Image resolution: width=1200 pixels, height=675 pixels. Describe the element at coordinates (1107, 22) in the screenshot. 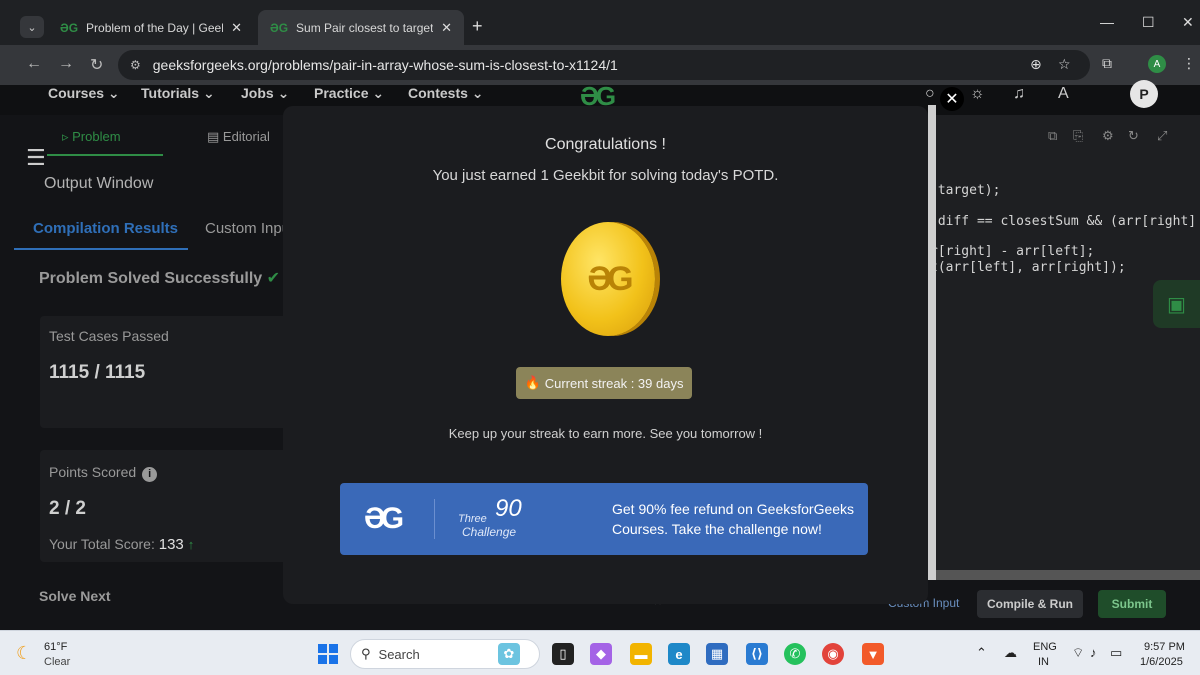

I see `minimize-icon: —` at that location.